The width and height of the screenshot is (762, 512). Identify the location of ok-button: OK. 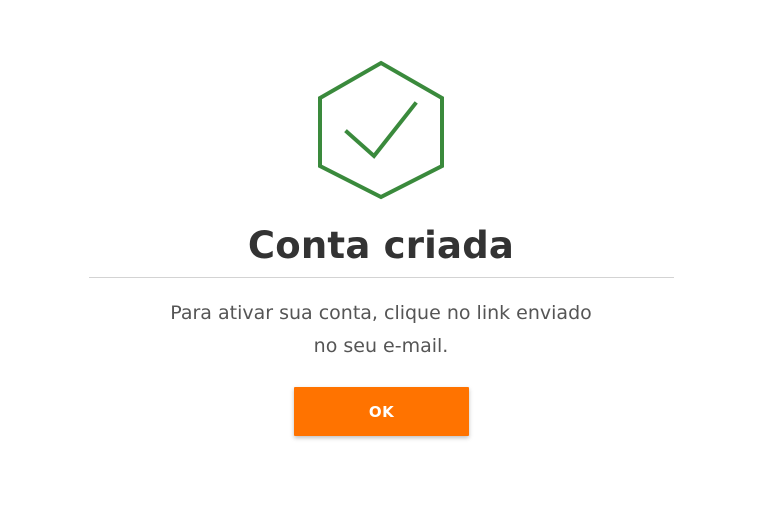
(381, 411).